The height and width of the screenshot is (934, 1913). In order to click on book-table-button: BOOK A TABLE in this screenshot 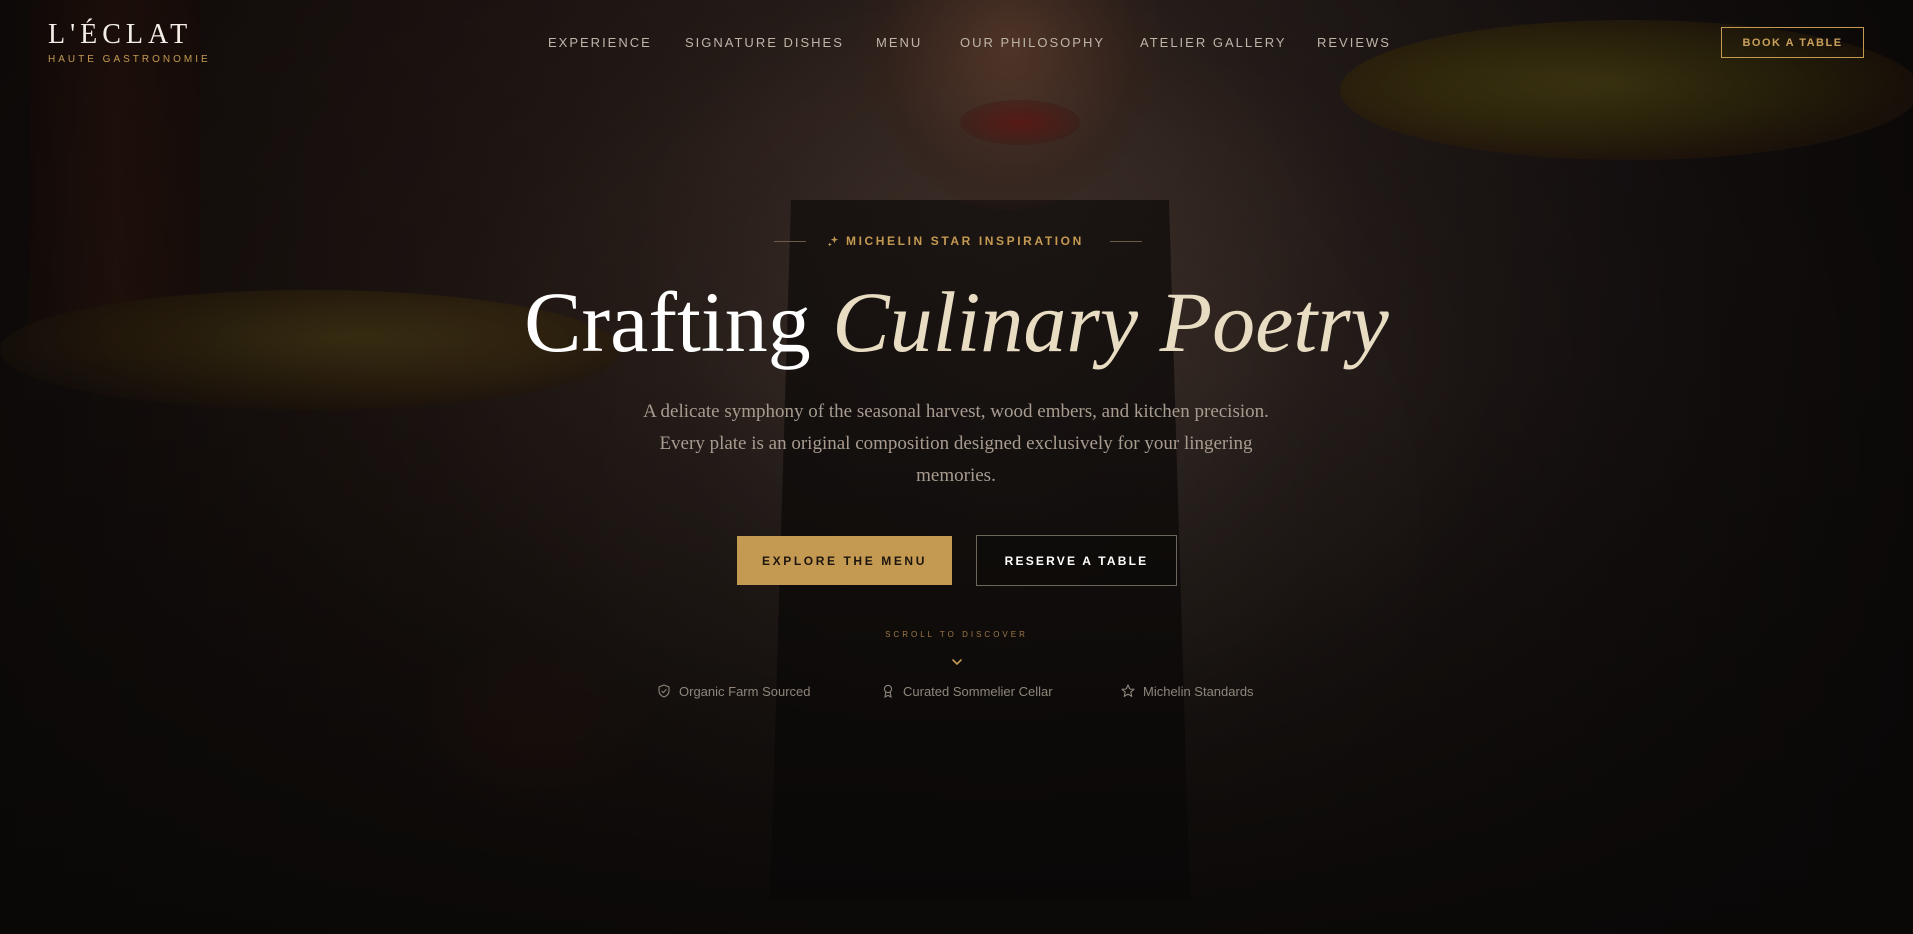, I will do `click(1792, 42)`.